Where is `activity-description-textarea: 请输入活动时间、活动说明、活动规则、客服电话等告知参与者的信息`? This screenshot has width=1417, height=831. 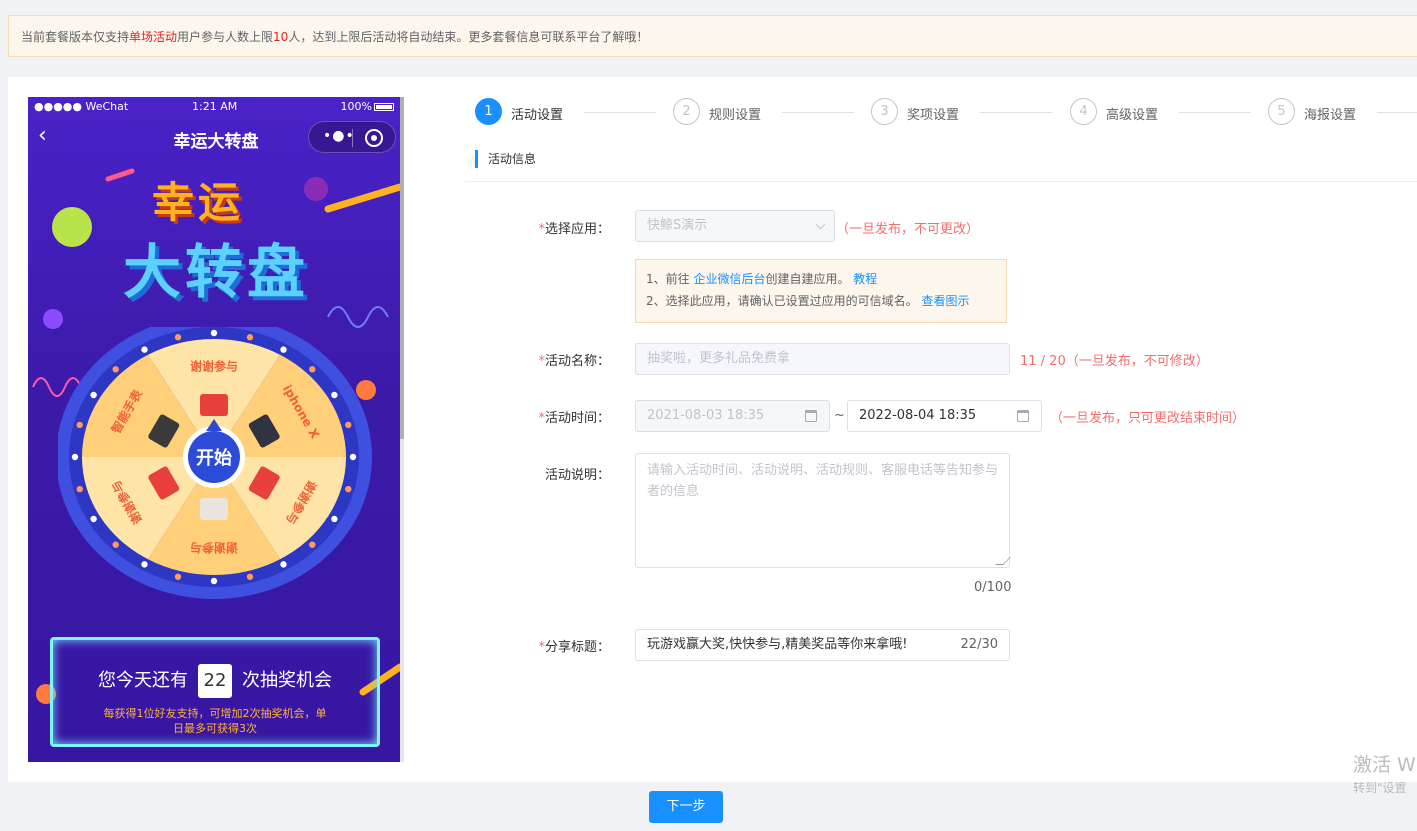
activity-description-textarea: 请输入活动时间、活动说明、活动规则、客服电话等告知参与者的信息 is located at coordinates (823, 510).